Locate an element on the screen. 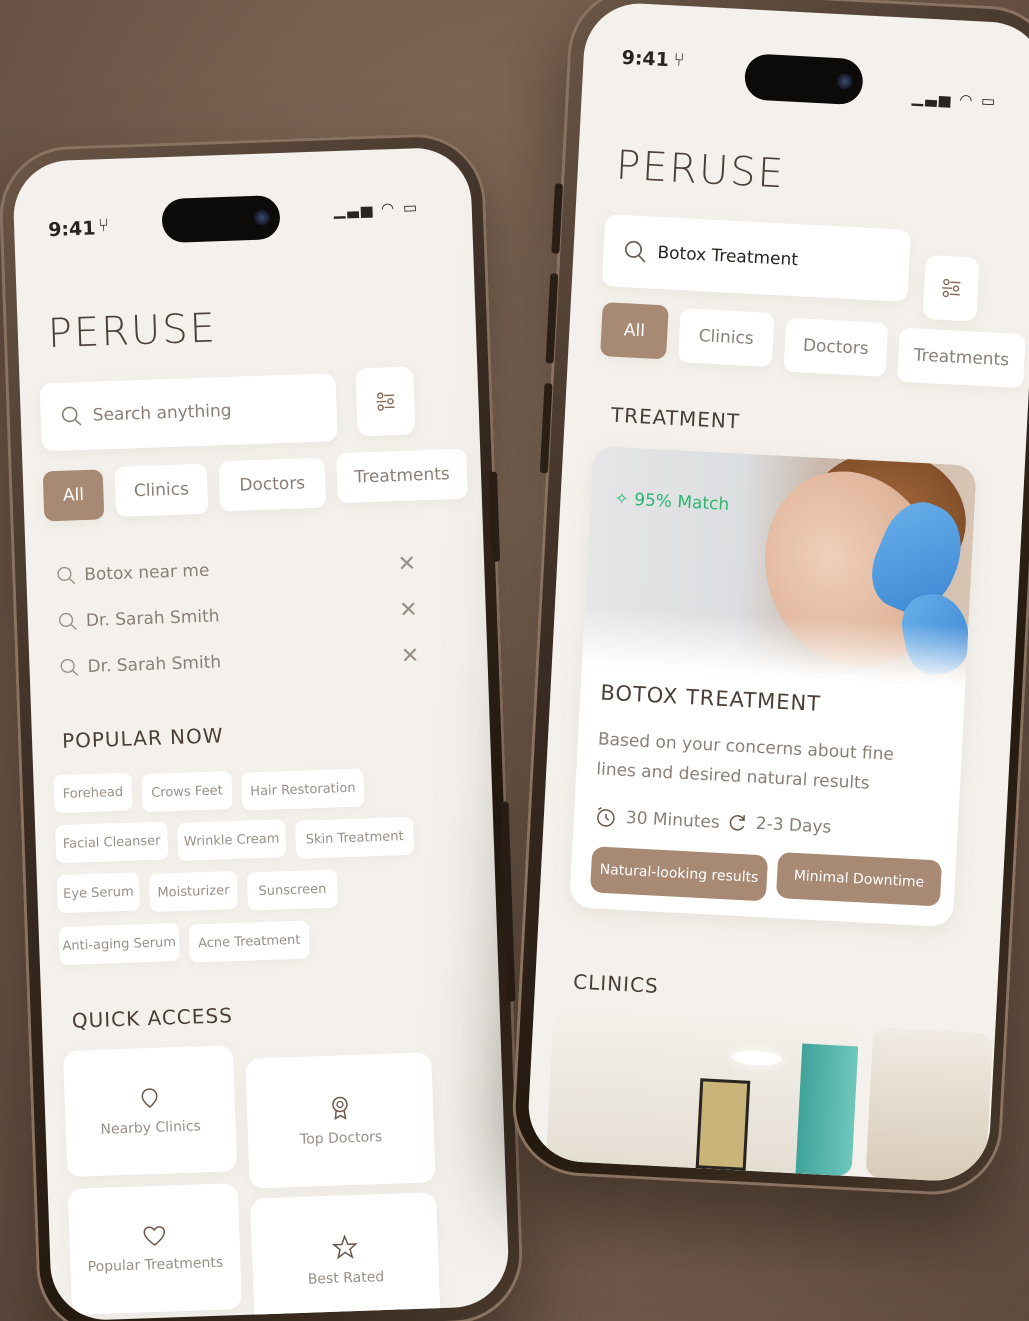  popular-tag: Crows Feet is located at coordinates (187, 792).